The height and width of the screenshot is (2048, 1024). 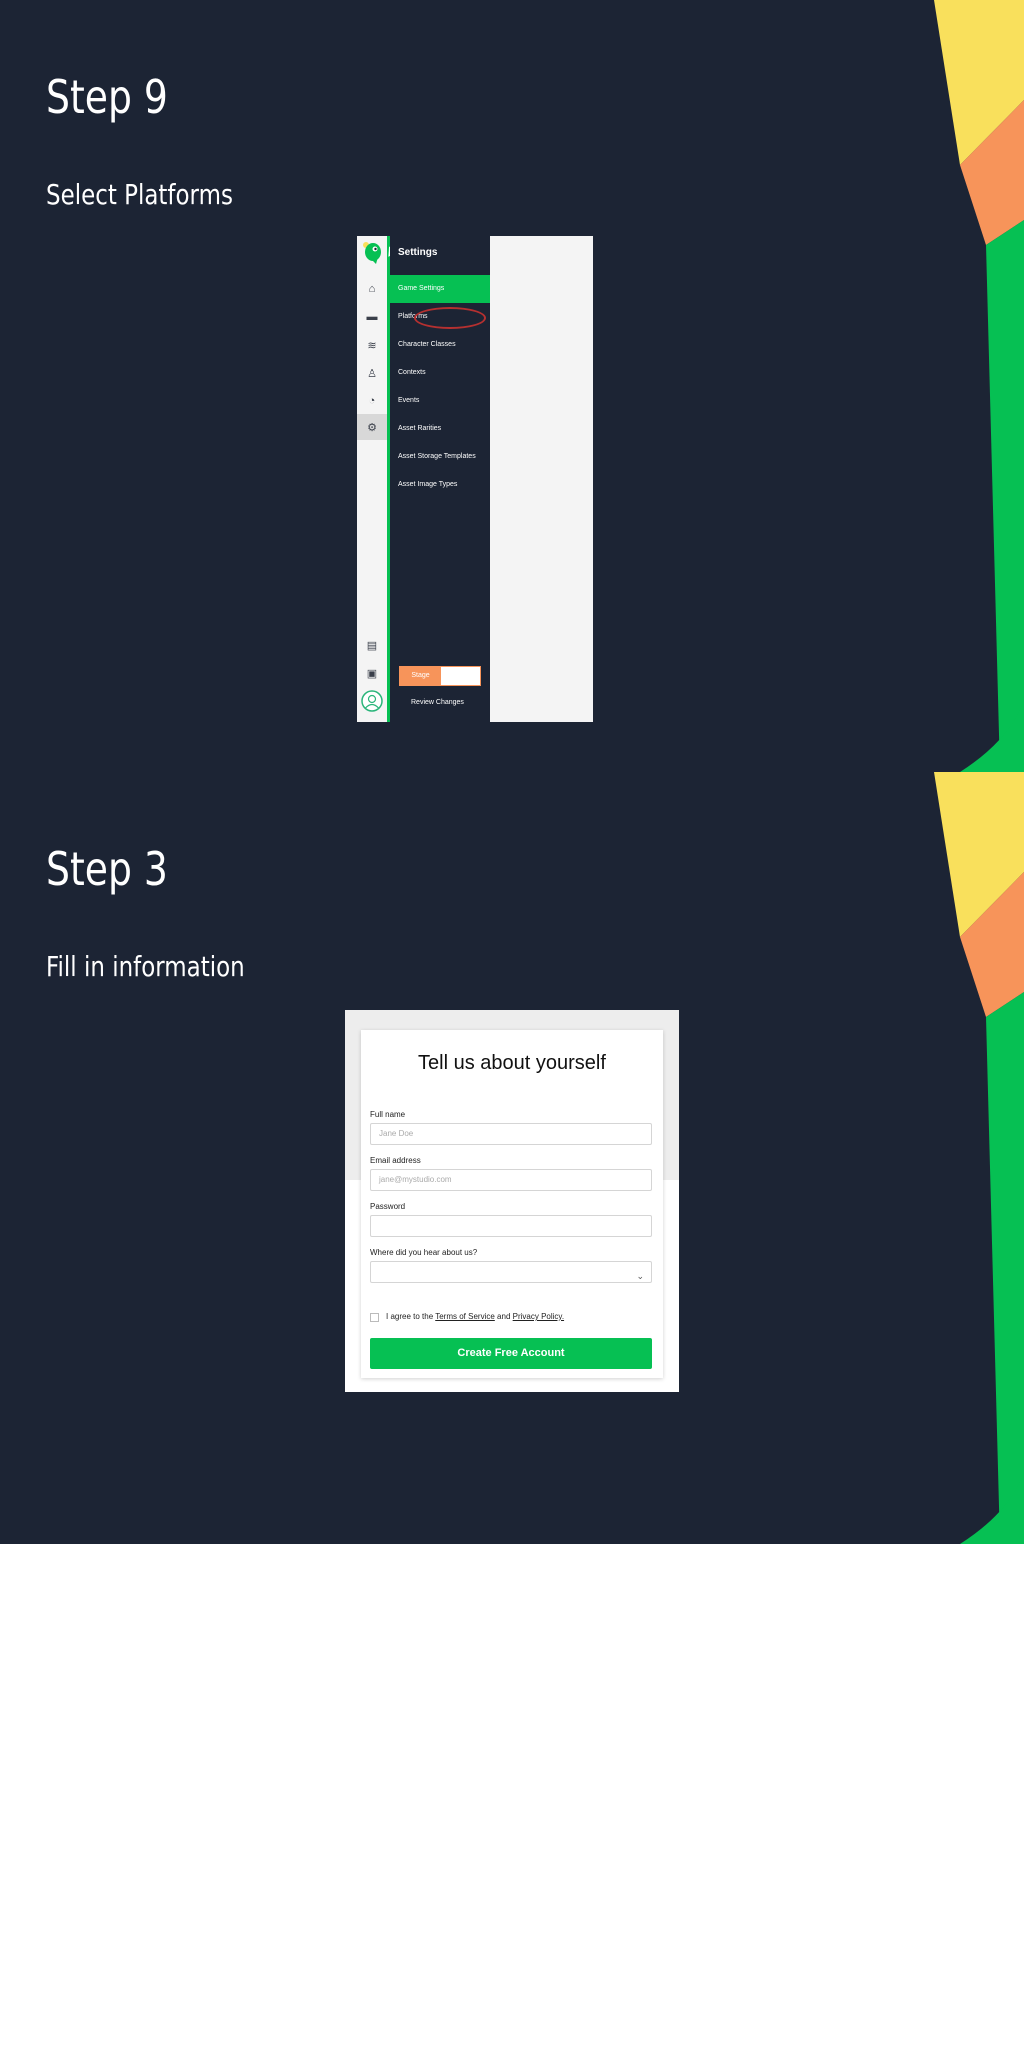 What do you see at coordinates (465, 1316) in the screenshot?
I see `terms-link: Terms of Service` at bounding box center [465, 1316].